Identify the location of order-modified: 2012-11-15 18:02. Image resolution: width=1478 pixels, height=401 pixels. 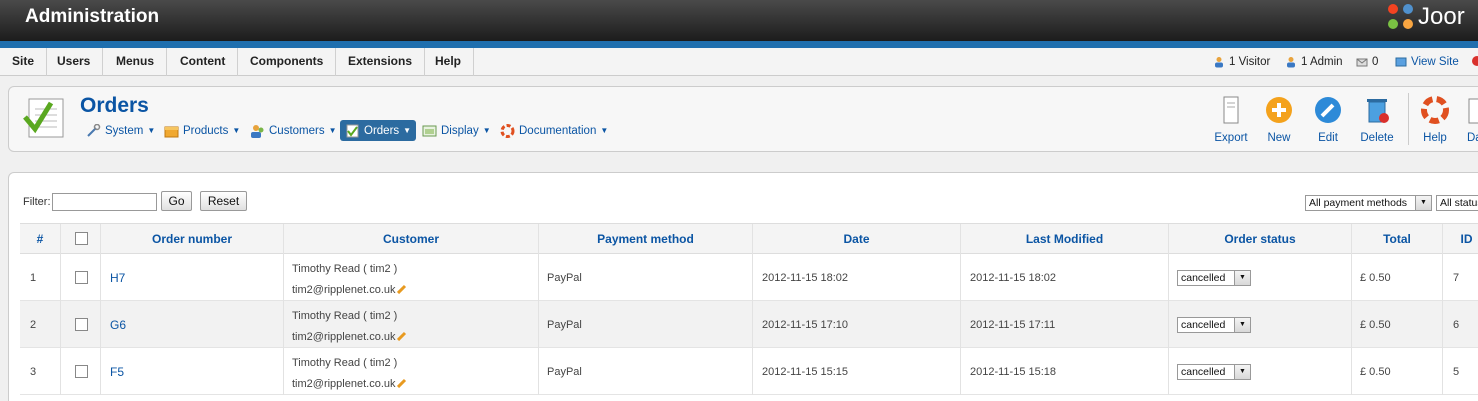
(1013, 278).